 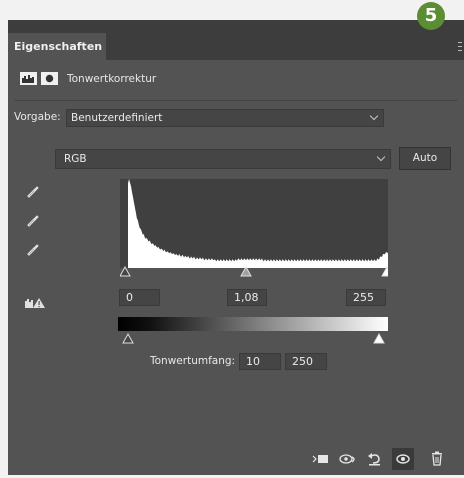 I want to click on view-previous-state-icon, so click(x=348, y=459).